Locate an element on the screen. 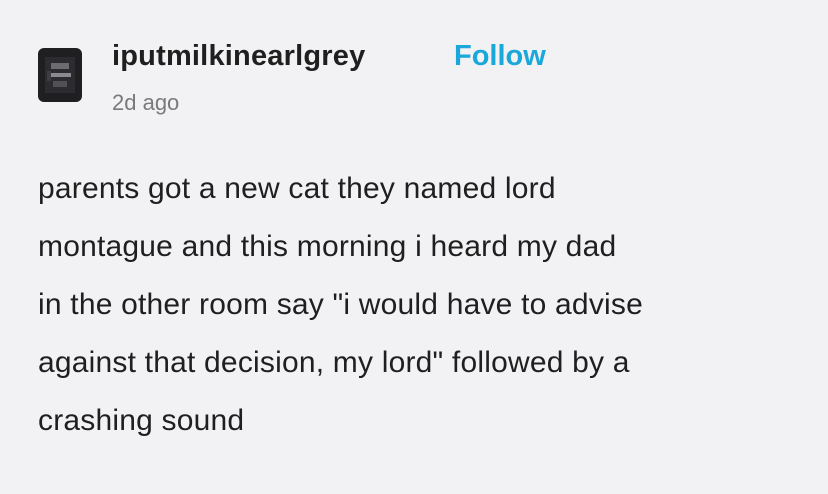  post-username: iputmilkinearlgrey is located at coordinates (238, 56).